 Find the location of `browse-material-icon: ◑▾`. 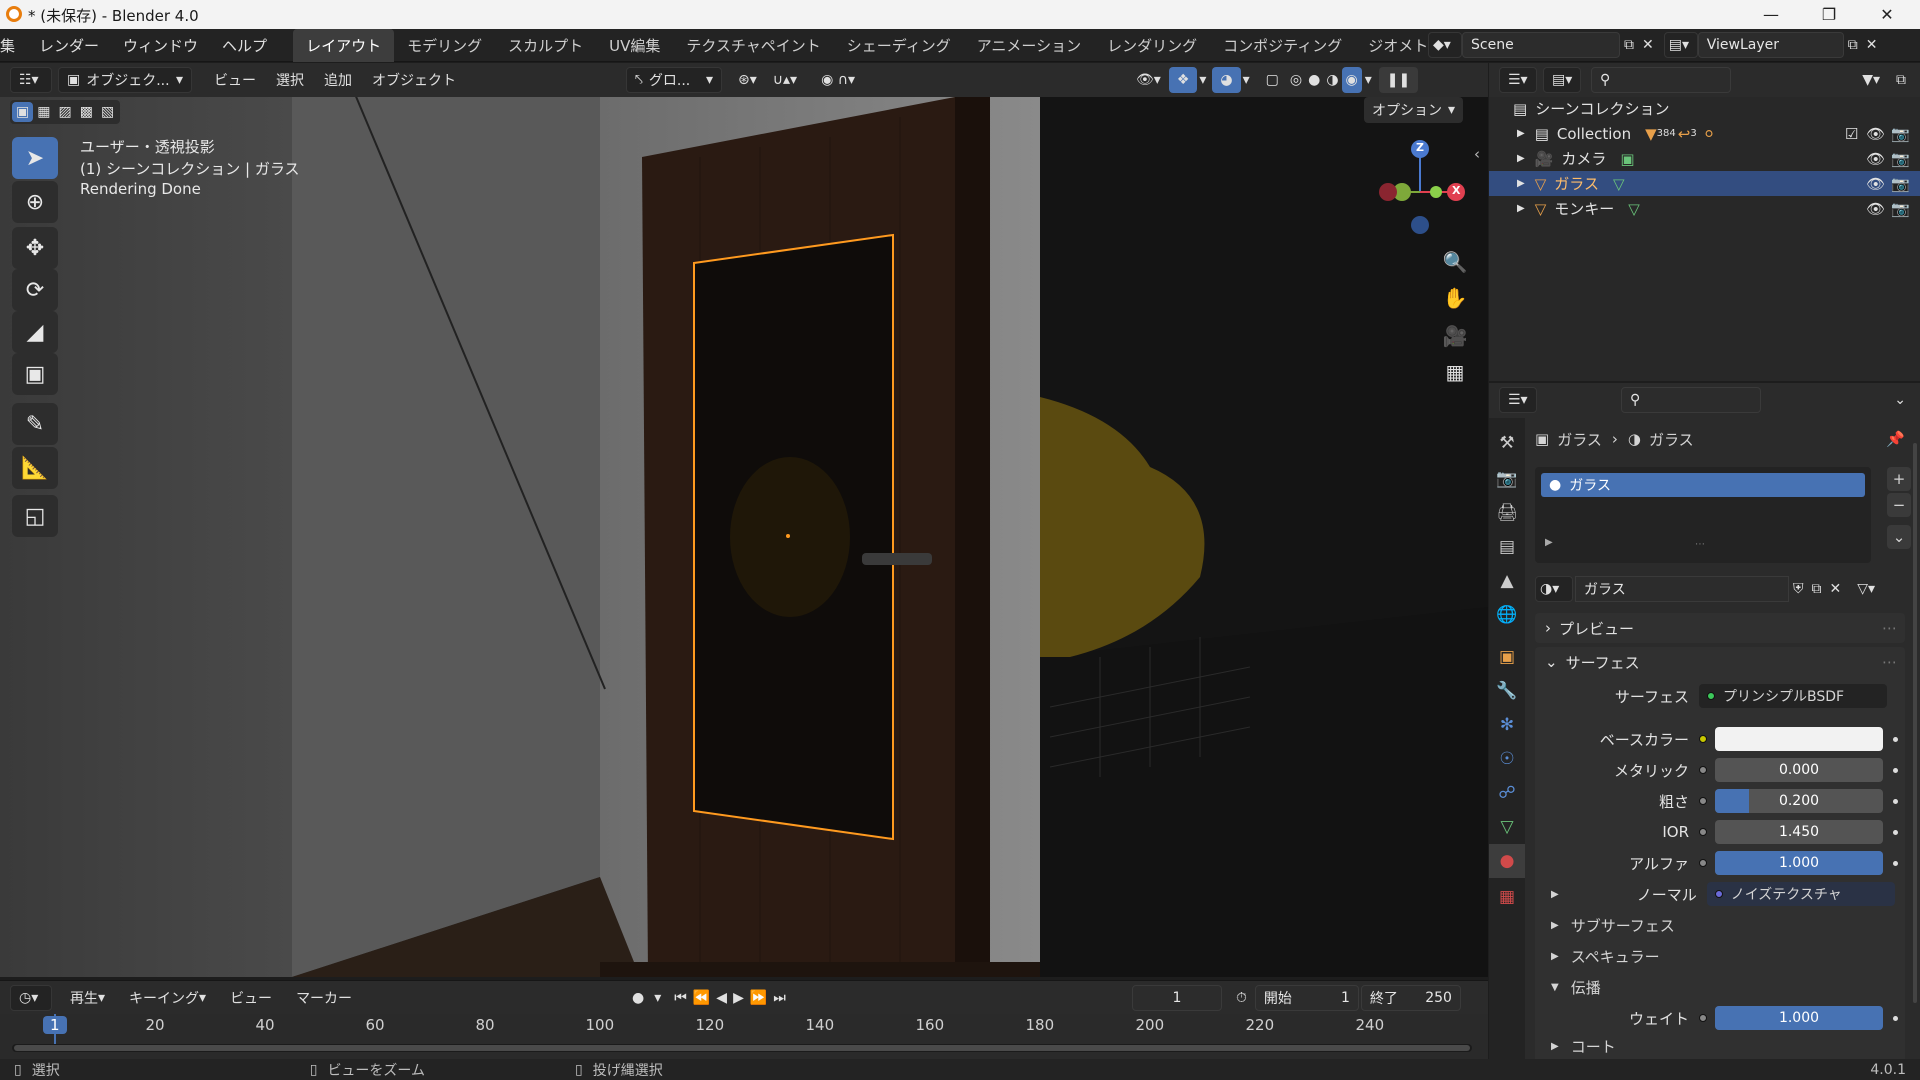

browse-material-icon: ◑▾ is located at coordinates (1554, 589).